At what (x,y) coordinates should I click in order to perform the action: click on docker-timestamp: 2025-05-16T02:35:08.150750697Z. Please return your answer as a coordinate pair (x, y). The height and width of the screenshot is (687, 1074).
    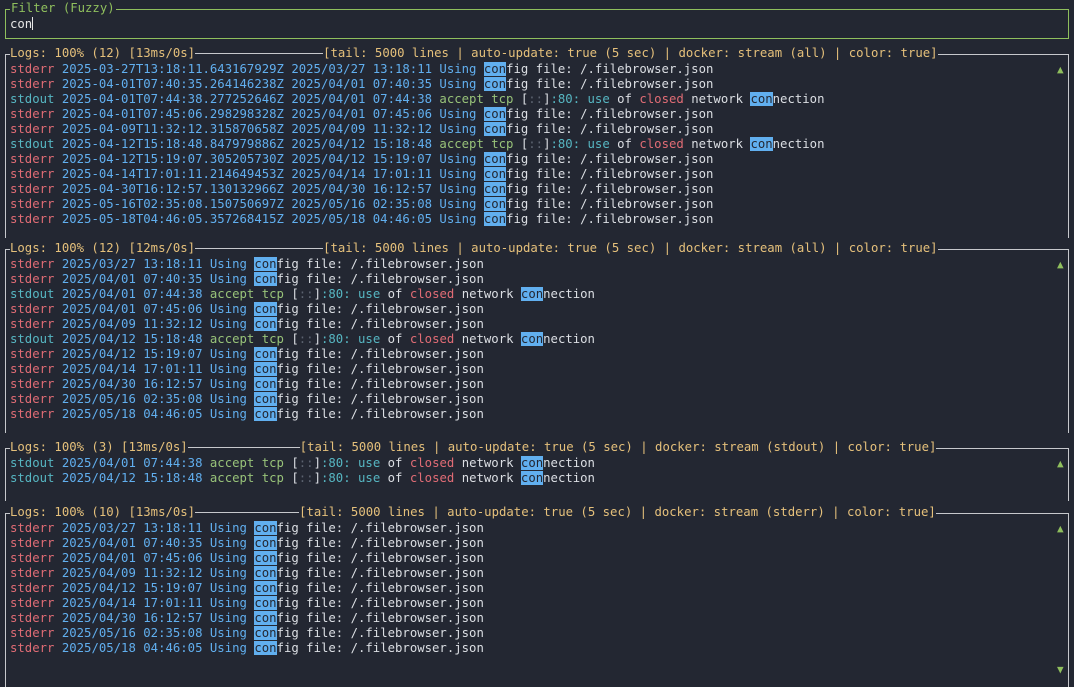
    Looking at the image, I should click on (172, 204).